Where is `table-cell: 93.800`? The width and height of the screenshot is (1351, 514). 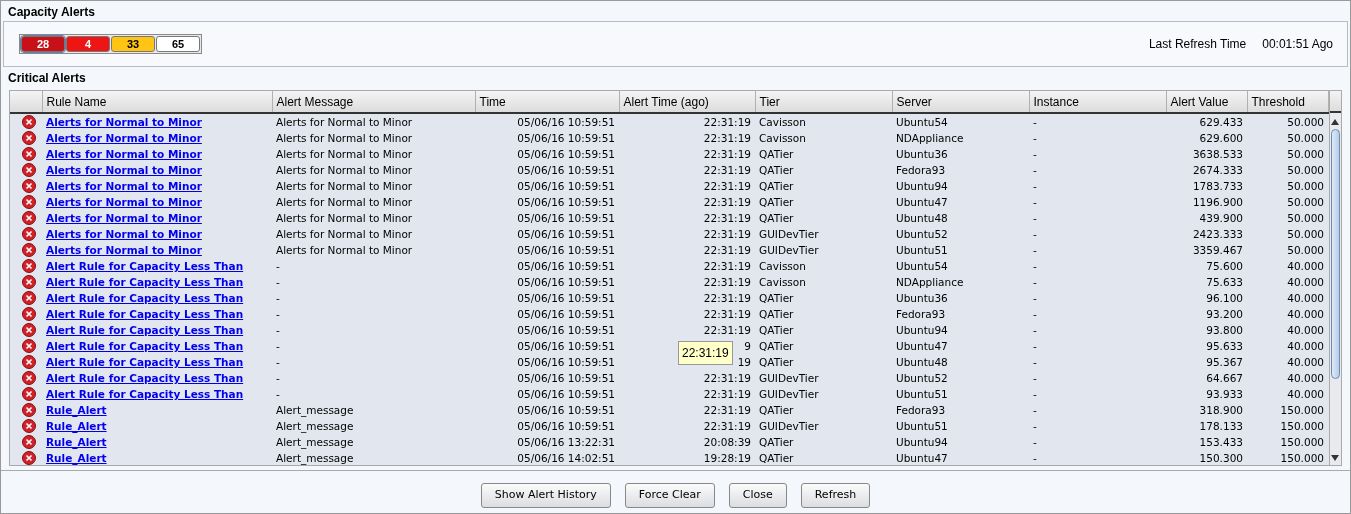 table-cell: 93.800 is located at coordinates (1224, 330).